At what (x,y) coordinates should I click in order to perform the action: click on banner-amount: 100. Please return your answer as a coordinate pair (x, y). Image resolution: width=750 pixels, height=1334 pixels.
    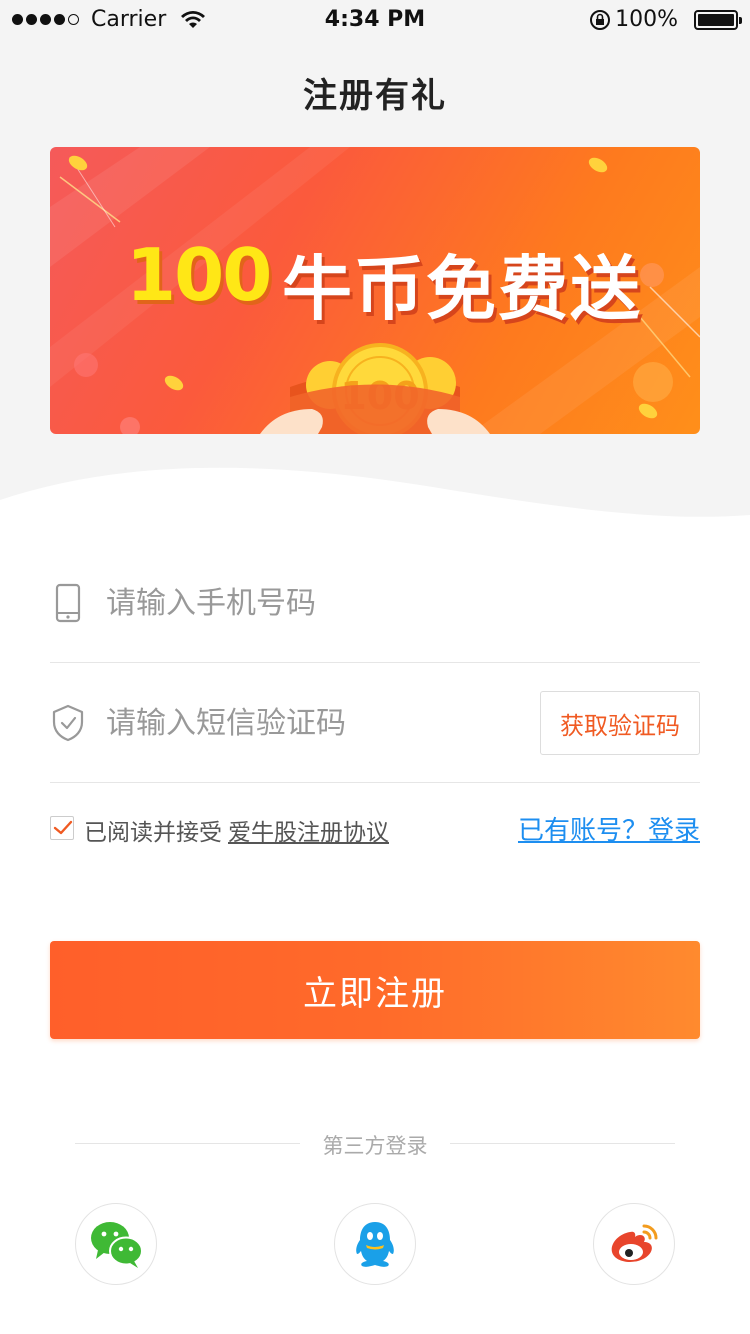
    Looking at the image, I should click on (199, 275).